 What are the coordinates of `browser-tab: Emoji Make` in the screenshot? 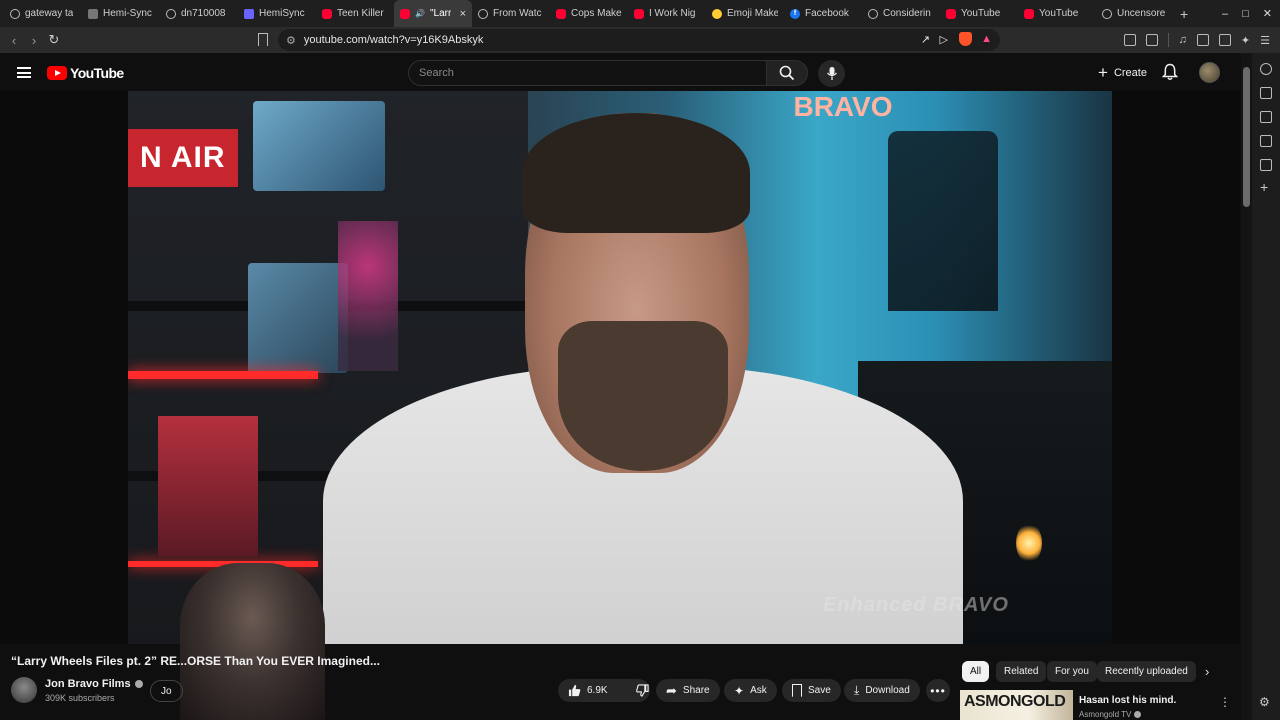 It's located at (745, 13).